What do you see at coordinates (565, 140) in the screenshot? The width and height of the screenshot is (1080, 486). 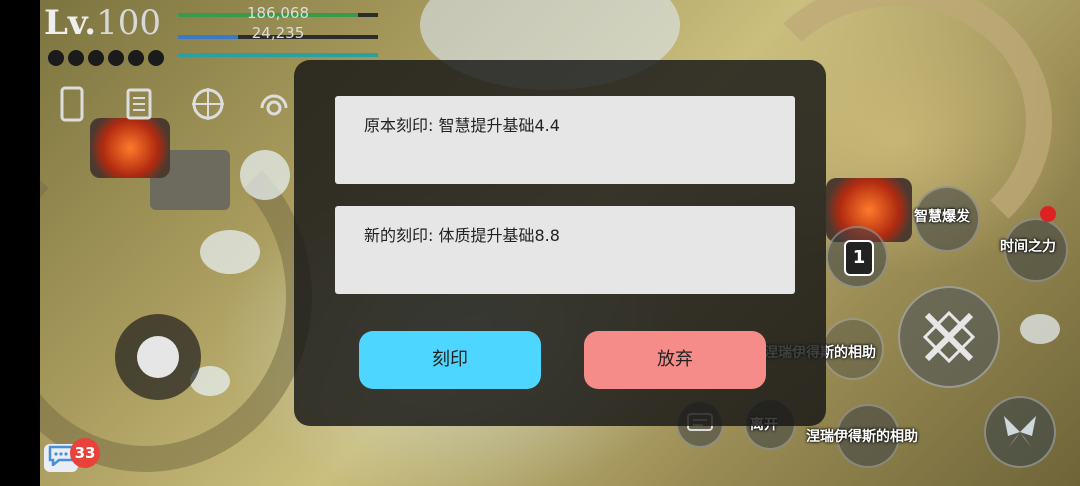 I see `original-rune-box: 原本刻印: 智慧提升基础4.4` at bounding box center [565, 140].